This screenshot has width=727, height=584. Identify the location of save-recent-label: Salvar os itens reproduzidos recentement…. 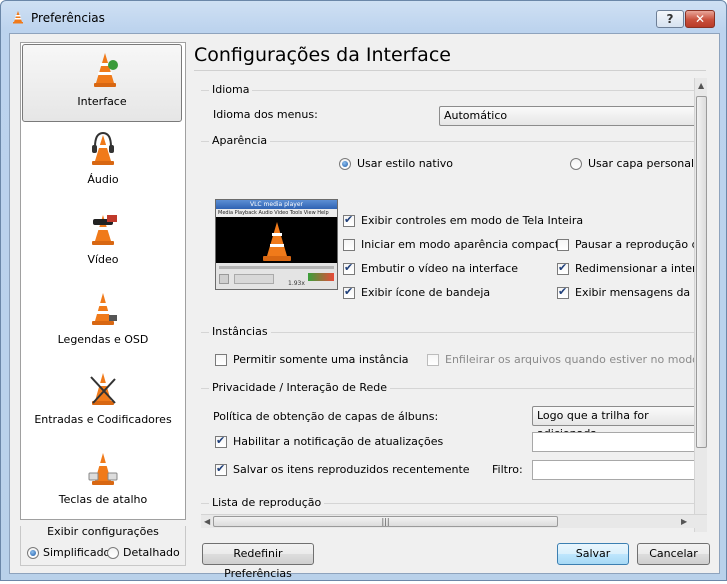
(351, 469).